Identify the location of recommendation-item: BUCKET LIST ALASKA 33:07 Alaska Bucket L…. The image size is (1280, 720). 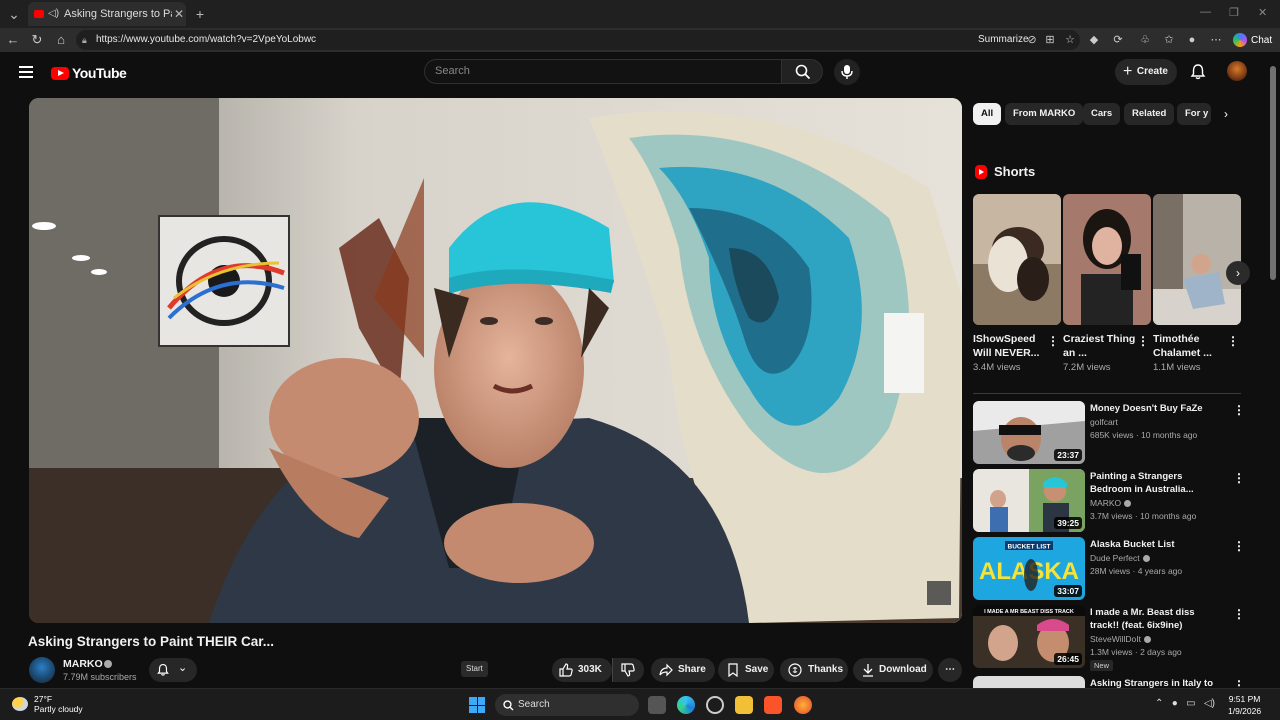
(1109, 569).